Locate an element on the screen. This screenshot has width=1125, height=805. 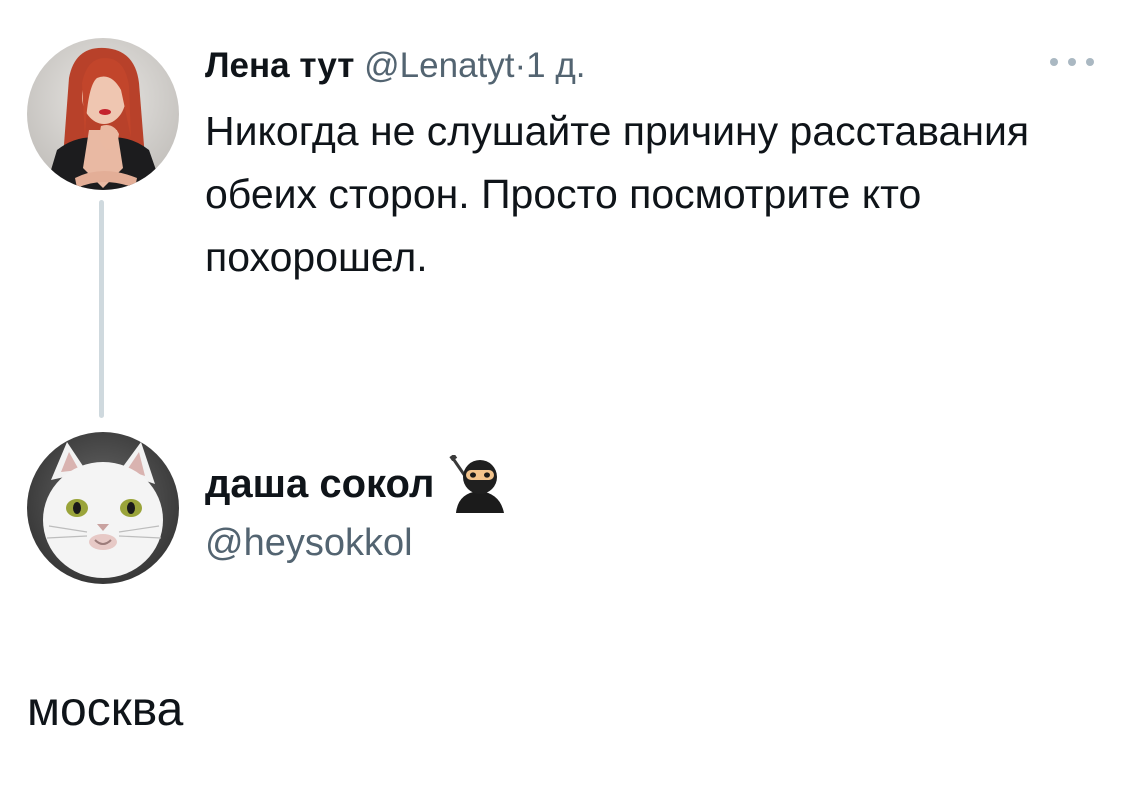
author-handle: @Lenatyt is located at coordinates (439, 65).